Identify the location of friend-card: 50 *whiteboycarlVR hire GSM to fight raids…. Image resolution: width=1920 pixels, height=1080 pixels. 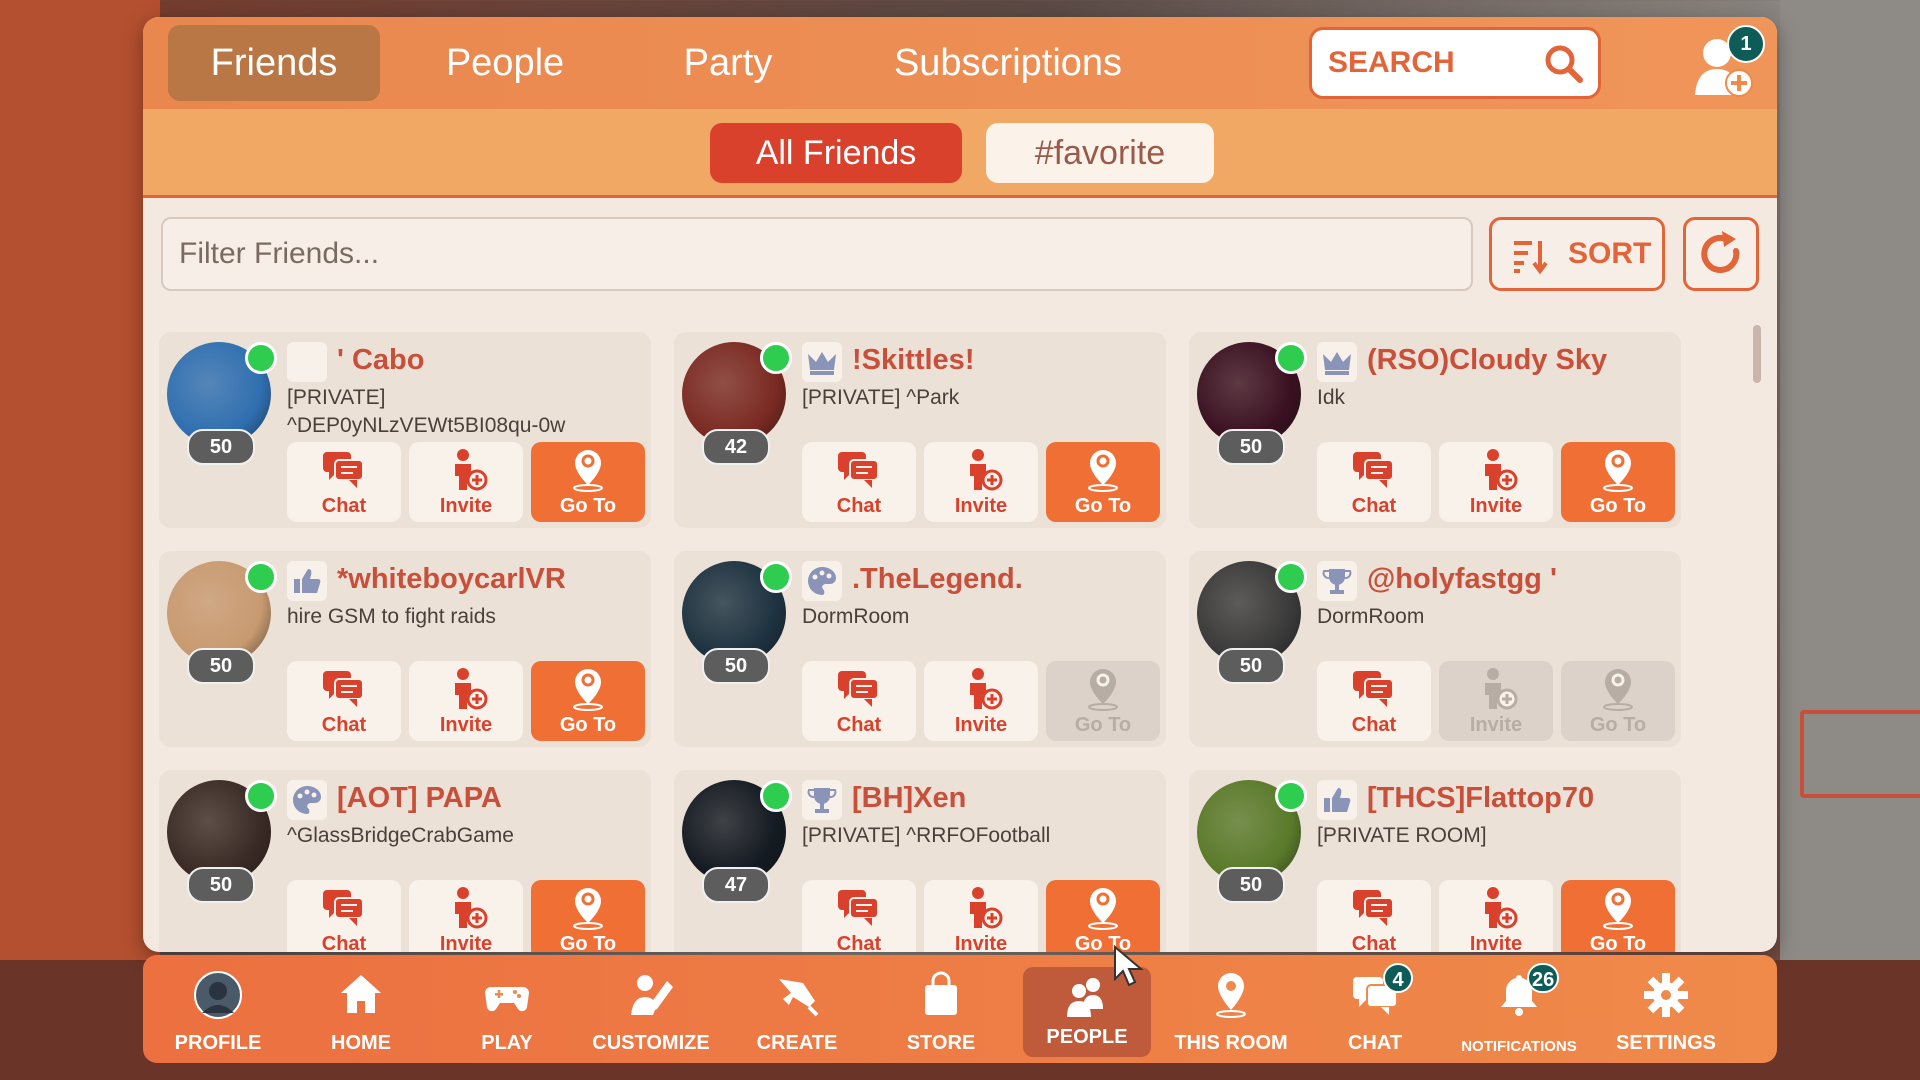
(405, 649).